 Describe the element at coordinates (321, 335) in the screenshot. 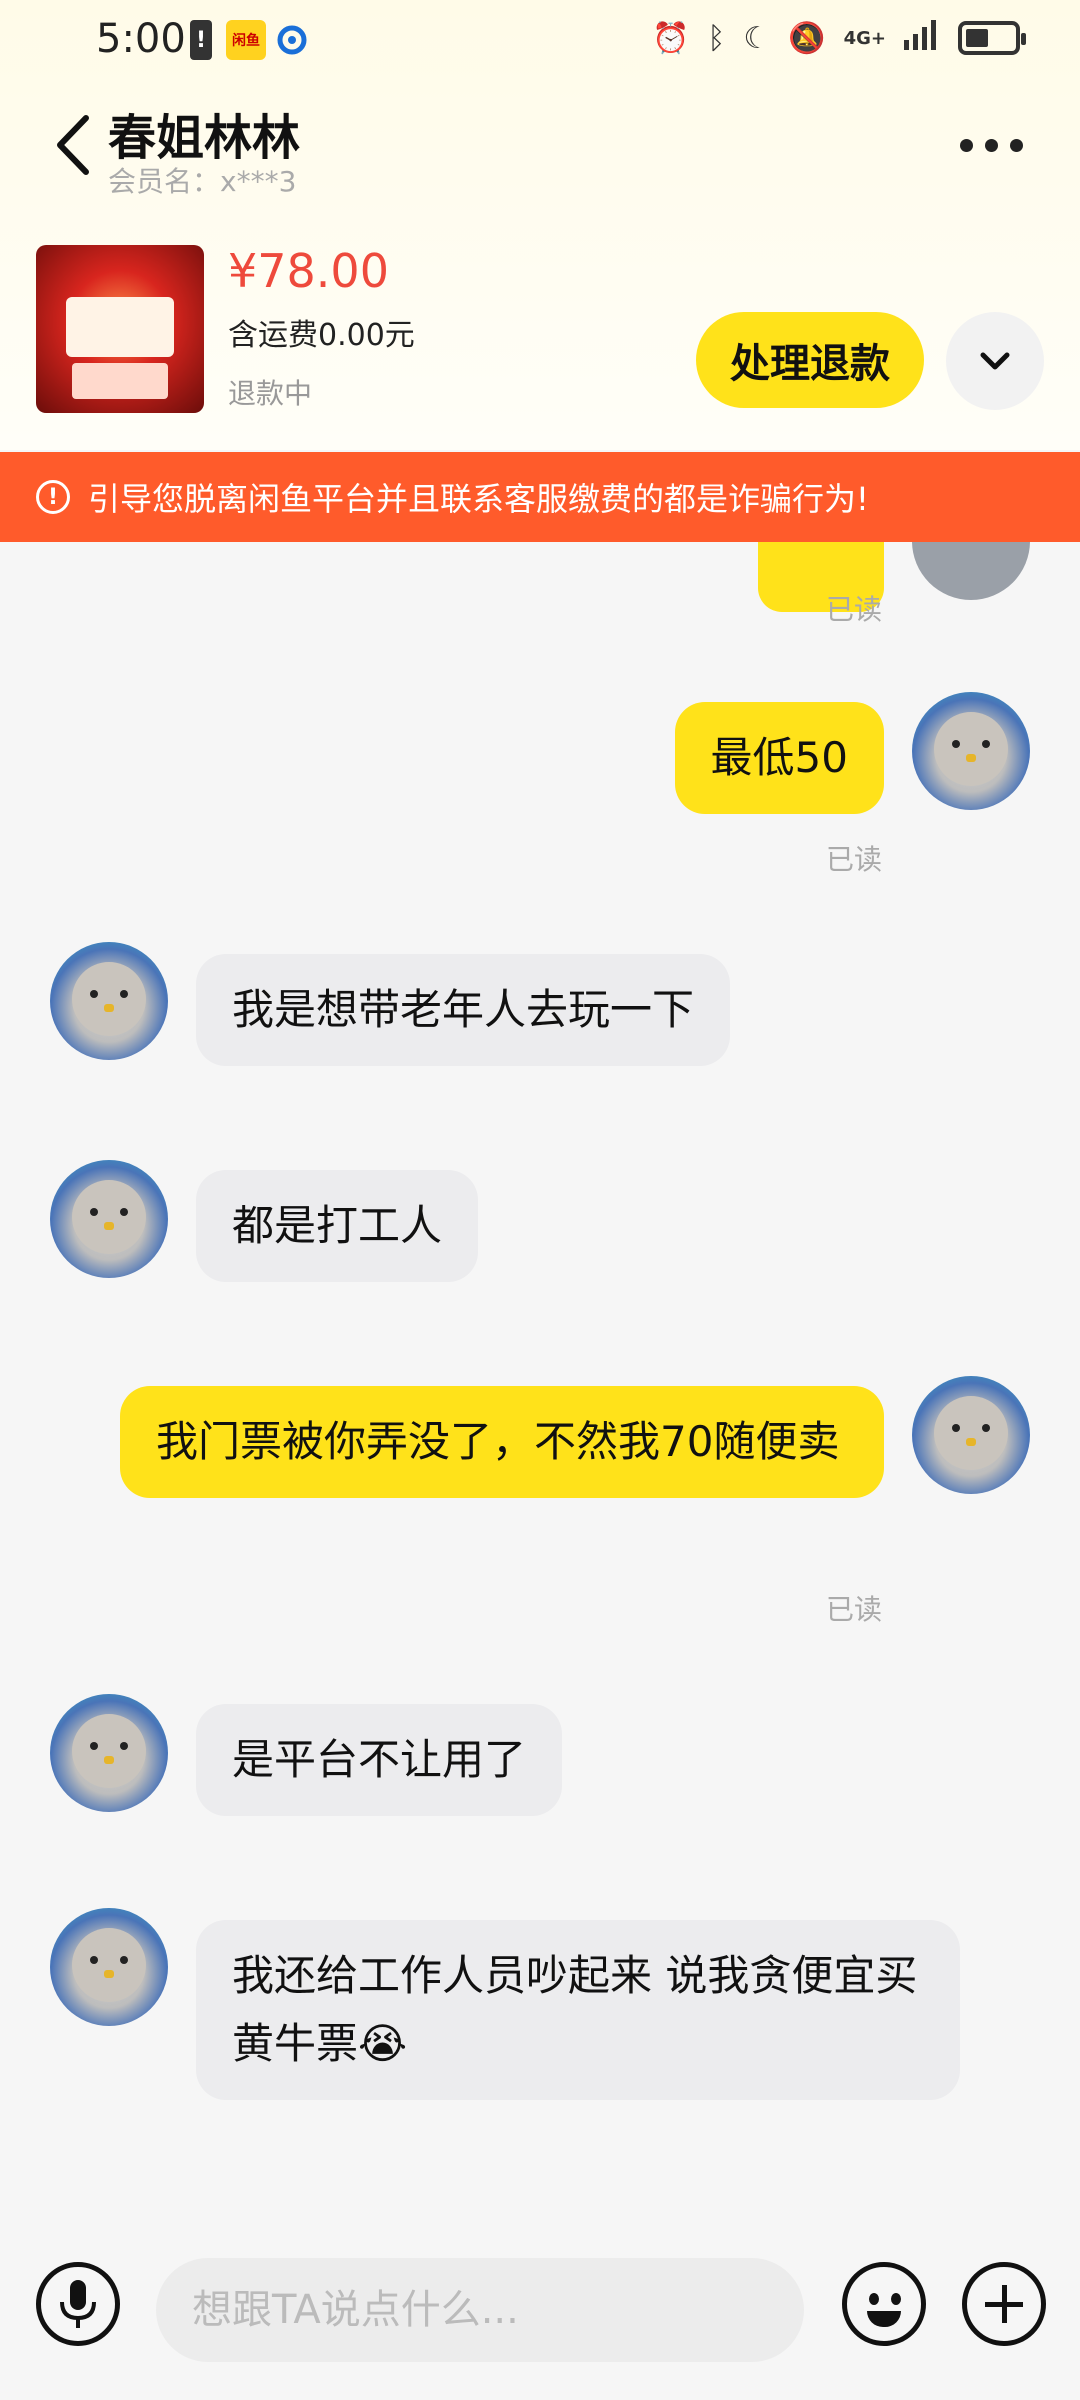

I see `shipping-info: 含运费0.00元` at that location.